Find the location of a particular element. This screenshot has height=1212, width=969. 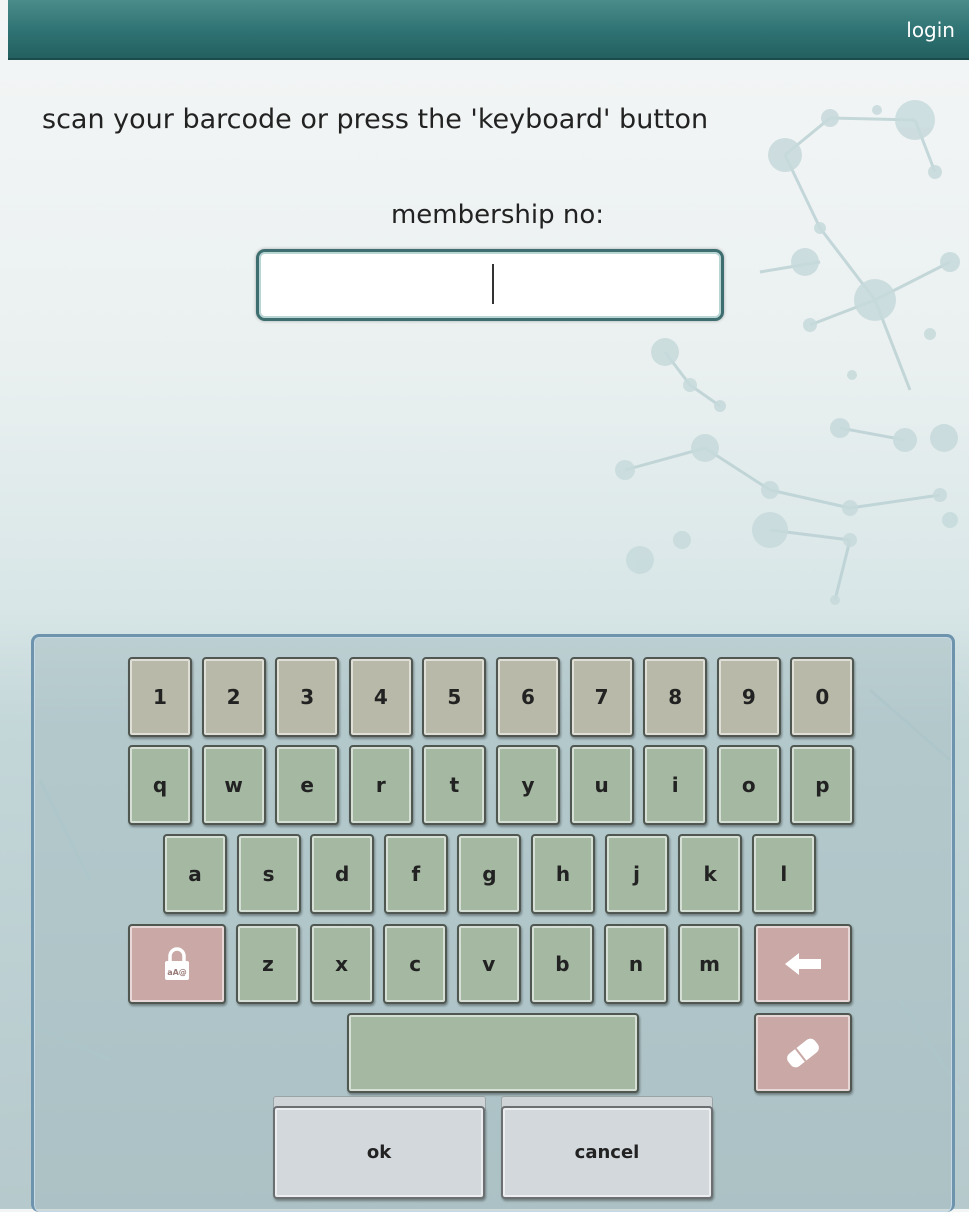

key-label: x is located at coordinates (342, 964).